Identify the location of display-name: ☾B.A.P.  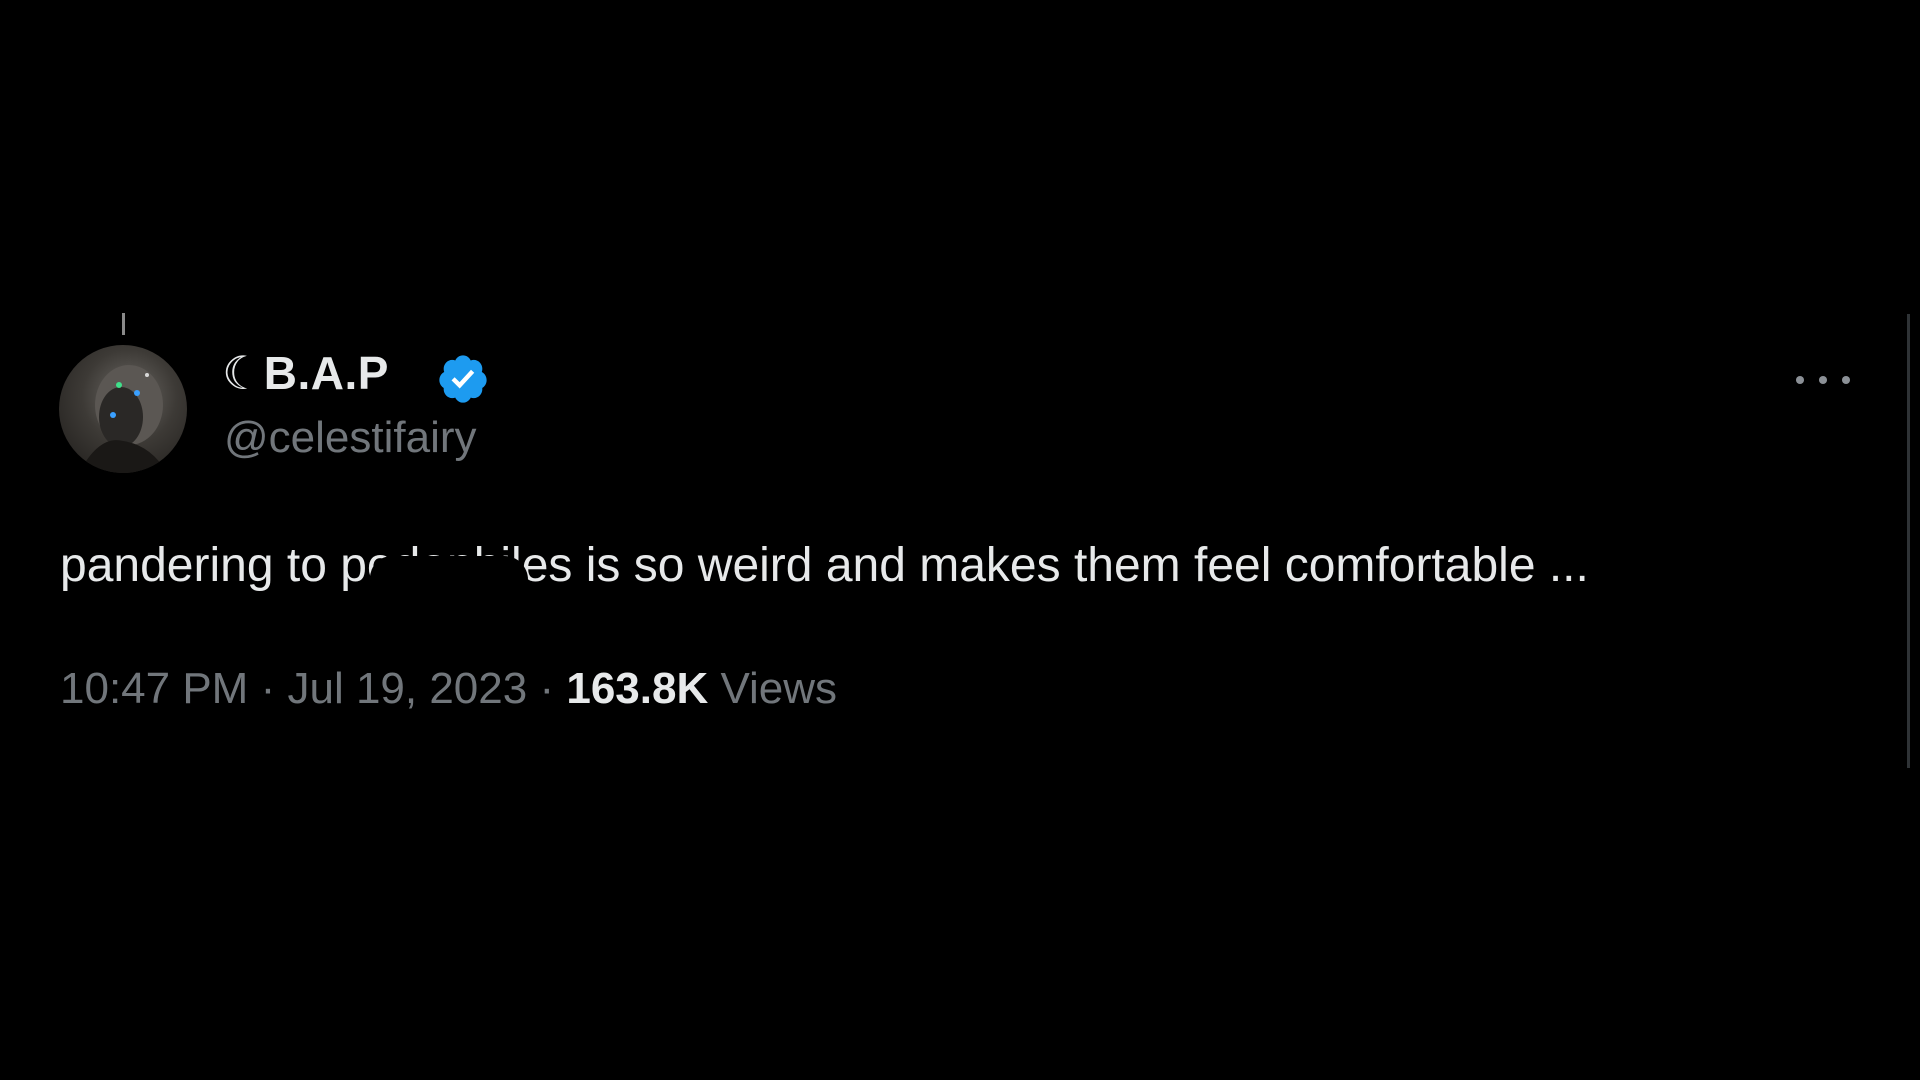
(305, 373).